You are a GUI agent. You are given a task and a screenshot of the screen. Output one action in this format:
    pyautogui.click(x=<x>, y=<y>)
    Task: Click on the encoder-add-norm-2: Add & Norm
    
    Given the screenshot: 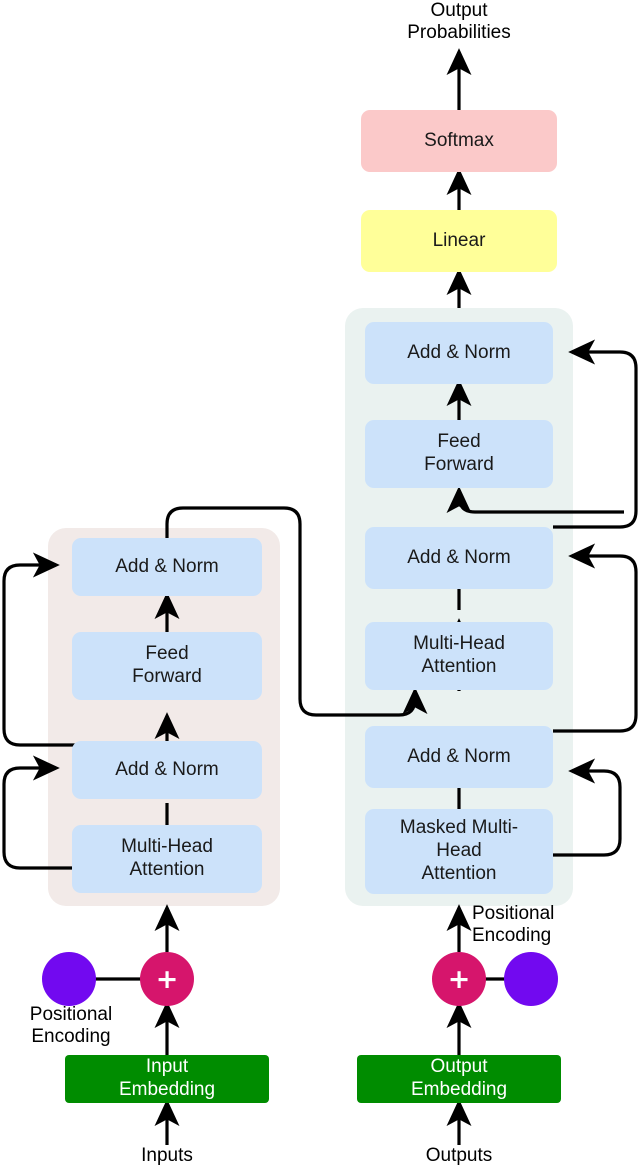 What is the action you would take?
    pyautogui.click(x=167, y=567)
    